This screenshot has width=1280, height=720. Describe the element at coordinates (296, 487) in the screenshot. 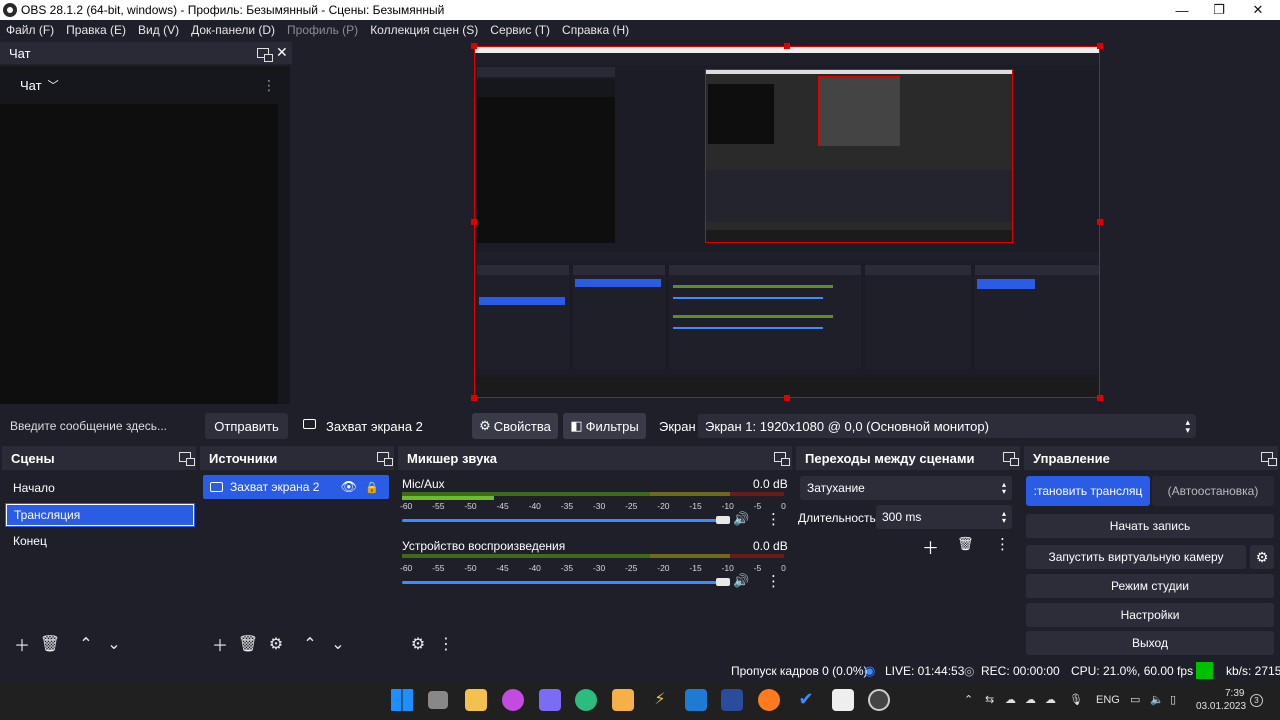

I see `source-item: Захват экрана 2 👁 🔒` at that location.